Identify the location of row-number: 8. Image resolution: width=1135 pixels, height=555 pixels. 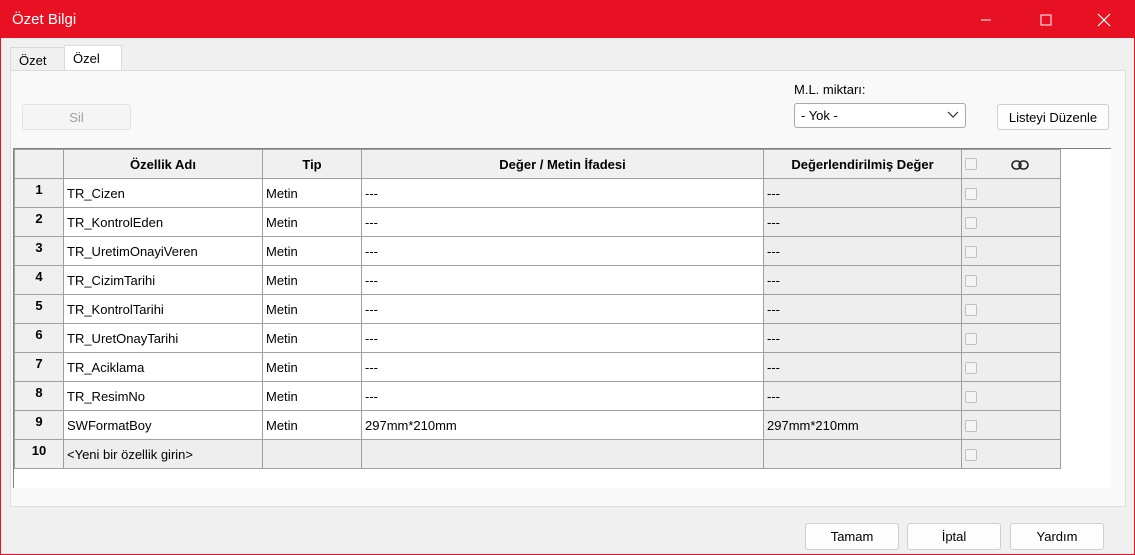
(39, 396).